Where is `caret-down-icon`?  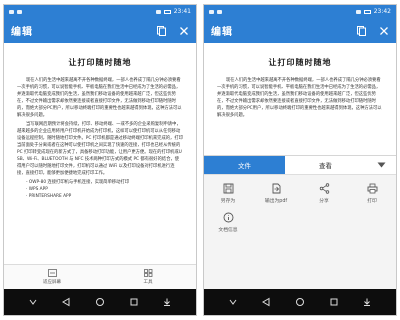 caret-down-icon is located at coordinates (381, 165).